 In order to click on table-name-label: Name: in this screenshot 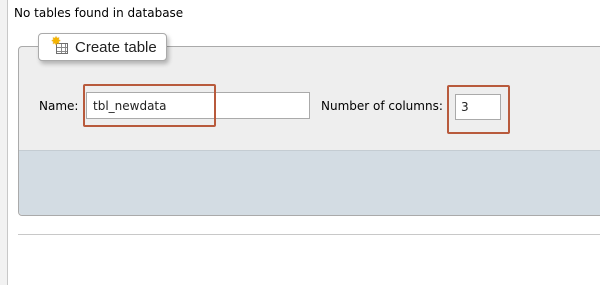, I will do `click(59, 106)`.